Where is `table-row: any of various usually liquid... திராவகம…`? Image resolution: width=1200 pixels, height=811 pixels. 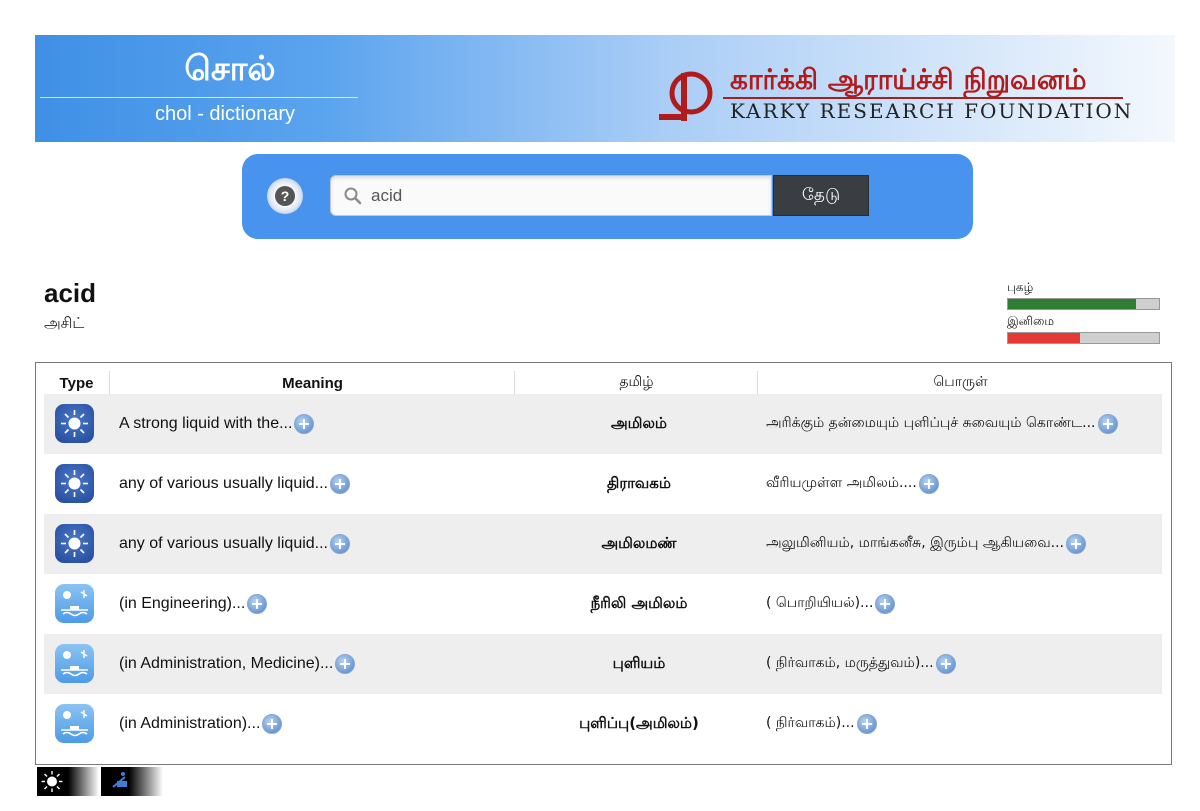 table-row: any of various usually liquid... திராவகம… is located at coordinates (603, 484).